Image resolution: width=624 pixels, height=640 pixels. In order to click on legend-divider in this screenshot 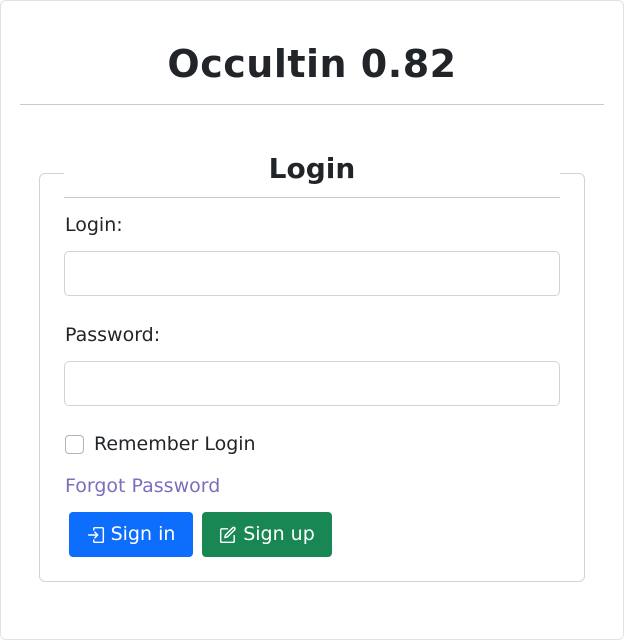, I will do `click(312, 197)`.